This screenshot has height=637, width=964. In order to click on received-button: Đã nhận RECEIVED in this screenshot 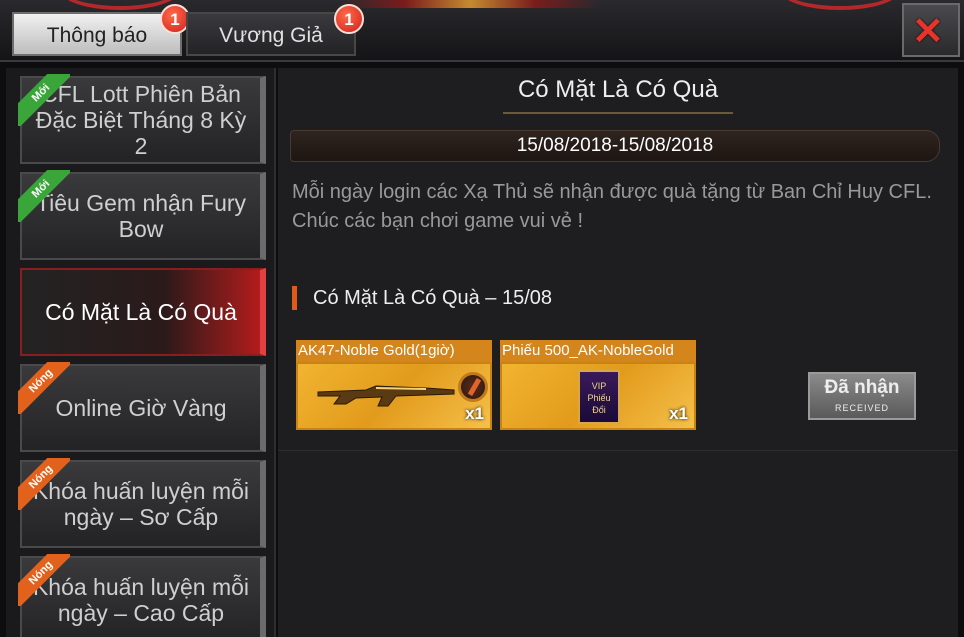, I will do `click(862, 396)`.